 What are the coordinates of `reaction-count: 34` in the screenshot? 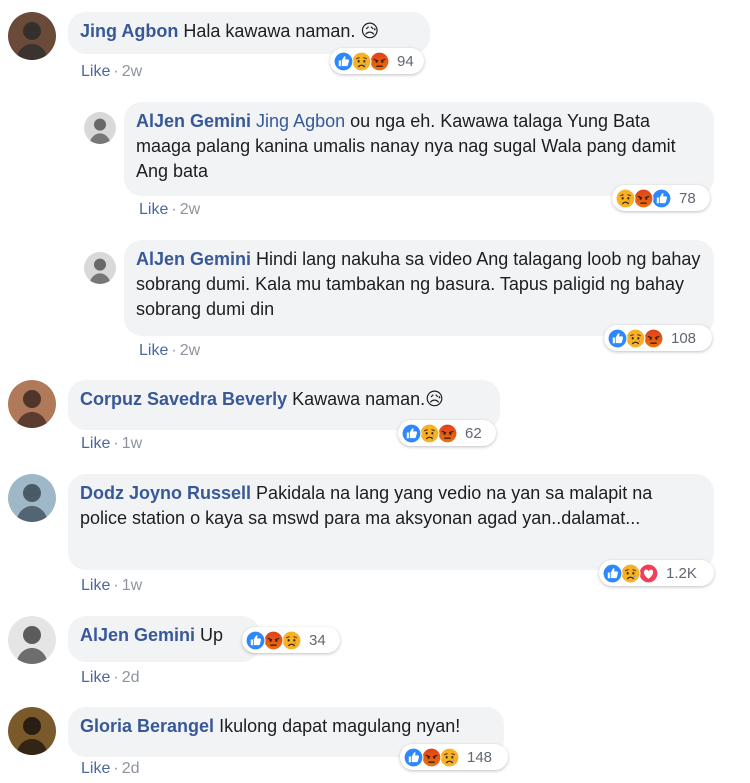 It's located at (317, 640).